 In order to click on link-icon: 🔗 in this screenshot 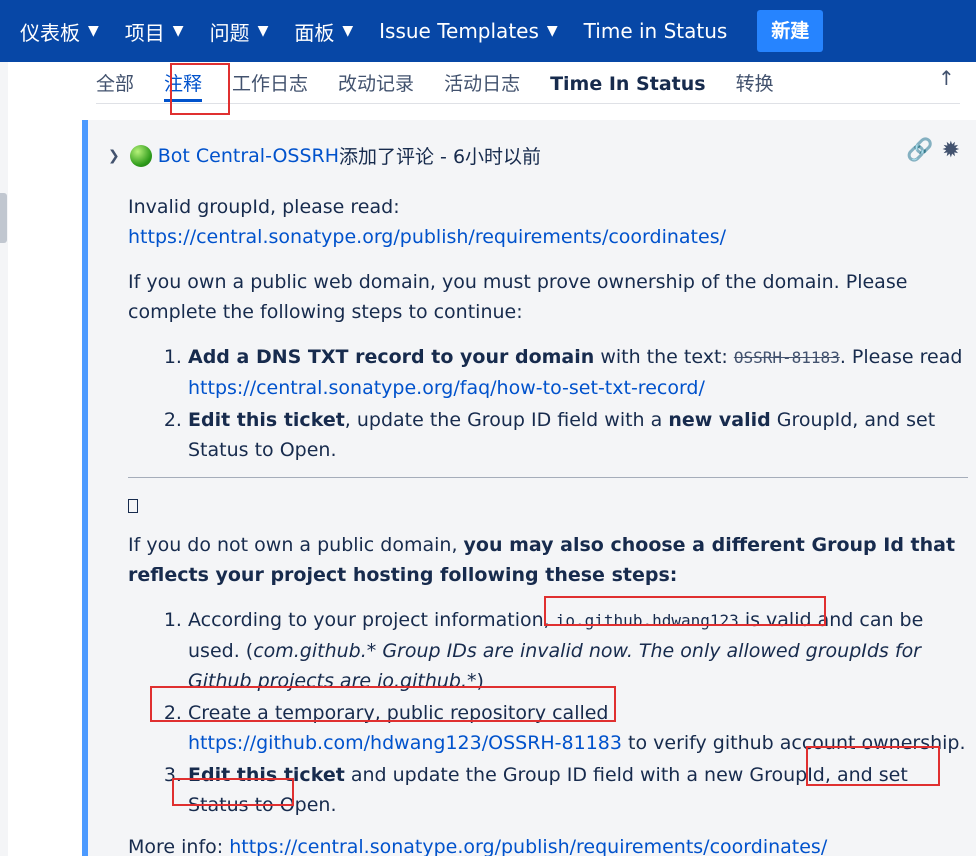, I will do `click(919, 150)`.